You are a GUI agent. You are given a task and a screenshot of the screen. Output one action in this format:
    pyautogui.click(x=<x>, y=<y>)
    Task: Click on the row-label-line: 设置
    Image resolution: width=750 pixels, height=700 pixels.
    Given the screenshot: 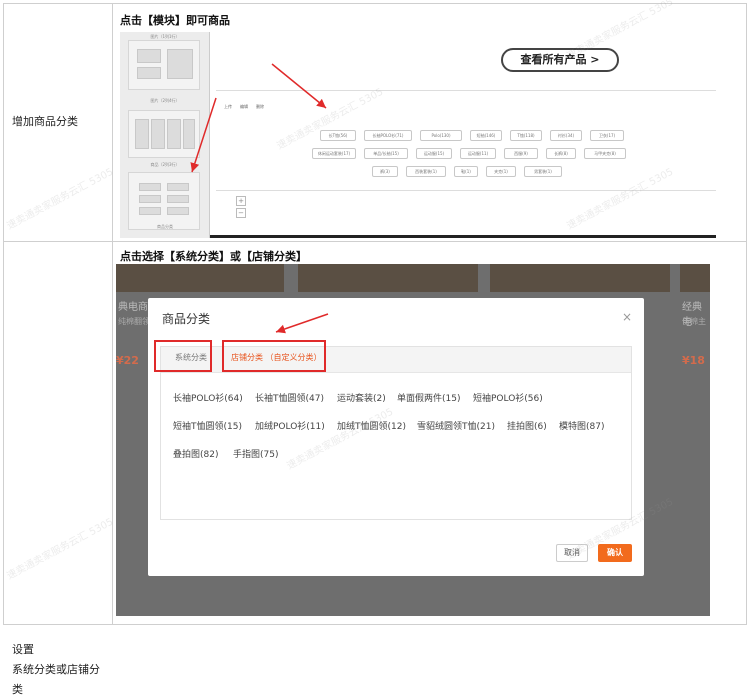 What is the action you would take?
    pyautogui.click(x=23, y=649)
    